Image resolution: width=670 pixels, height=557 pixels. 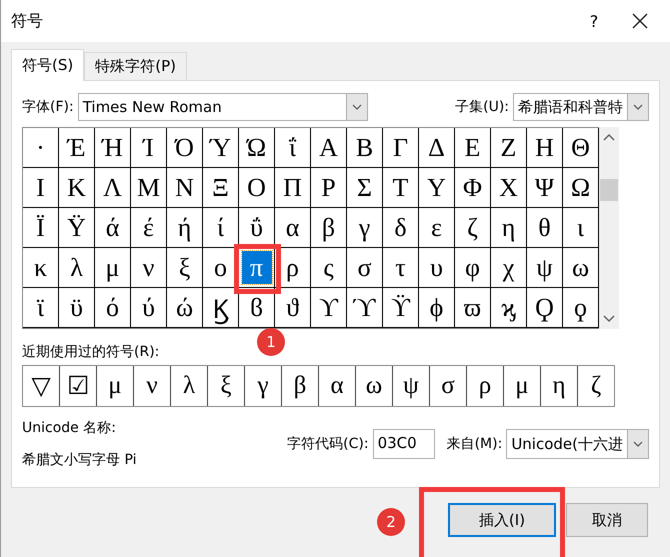 I want to click on scroll-thumb, so click(x=609, y=190).